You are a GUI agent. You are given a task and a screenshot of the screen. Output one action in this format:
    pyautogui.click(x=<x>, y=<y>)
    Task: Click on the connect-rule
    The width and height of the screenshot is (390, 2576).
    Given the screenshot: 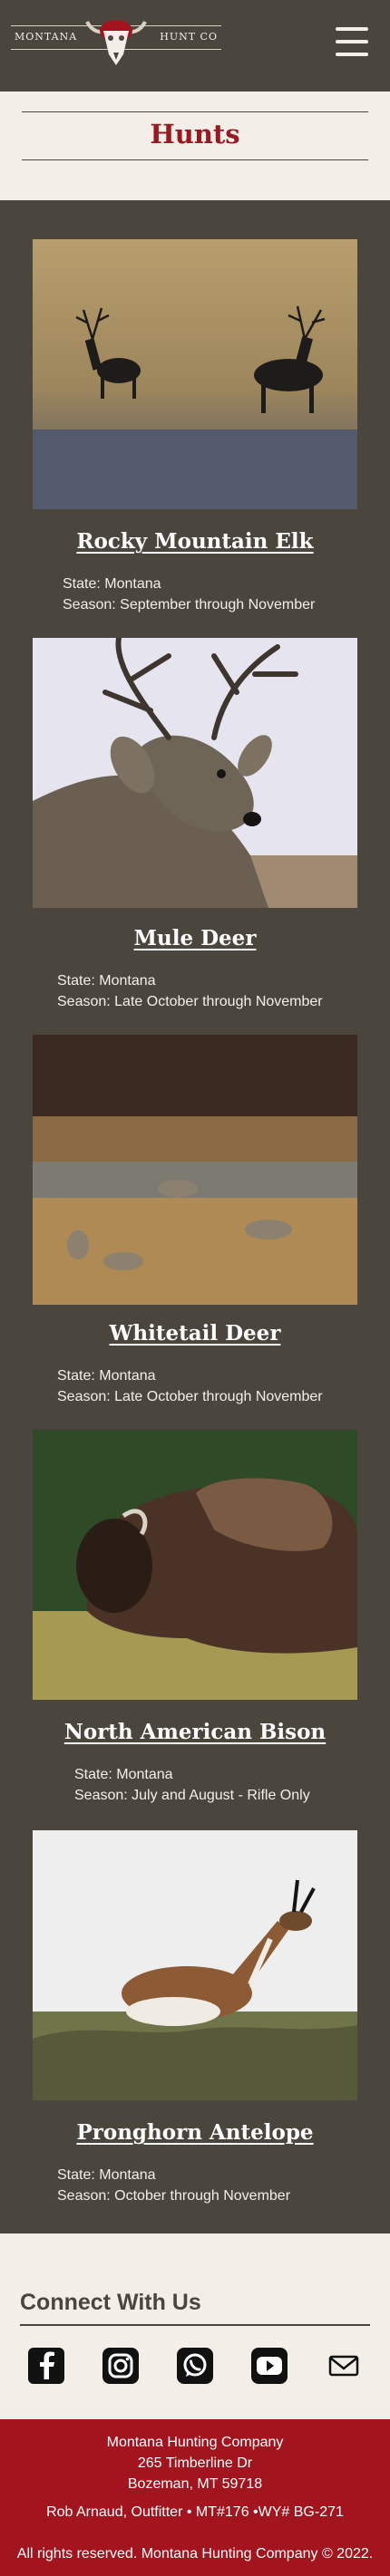 What is the action you would take?
    pyautogui.click(x=195, y=2325)
    